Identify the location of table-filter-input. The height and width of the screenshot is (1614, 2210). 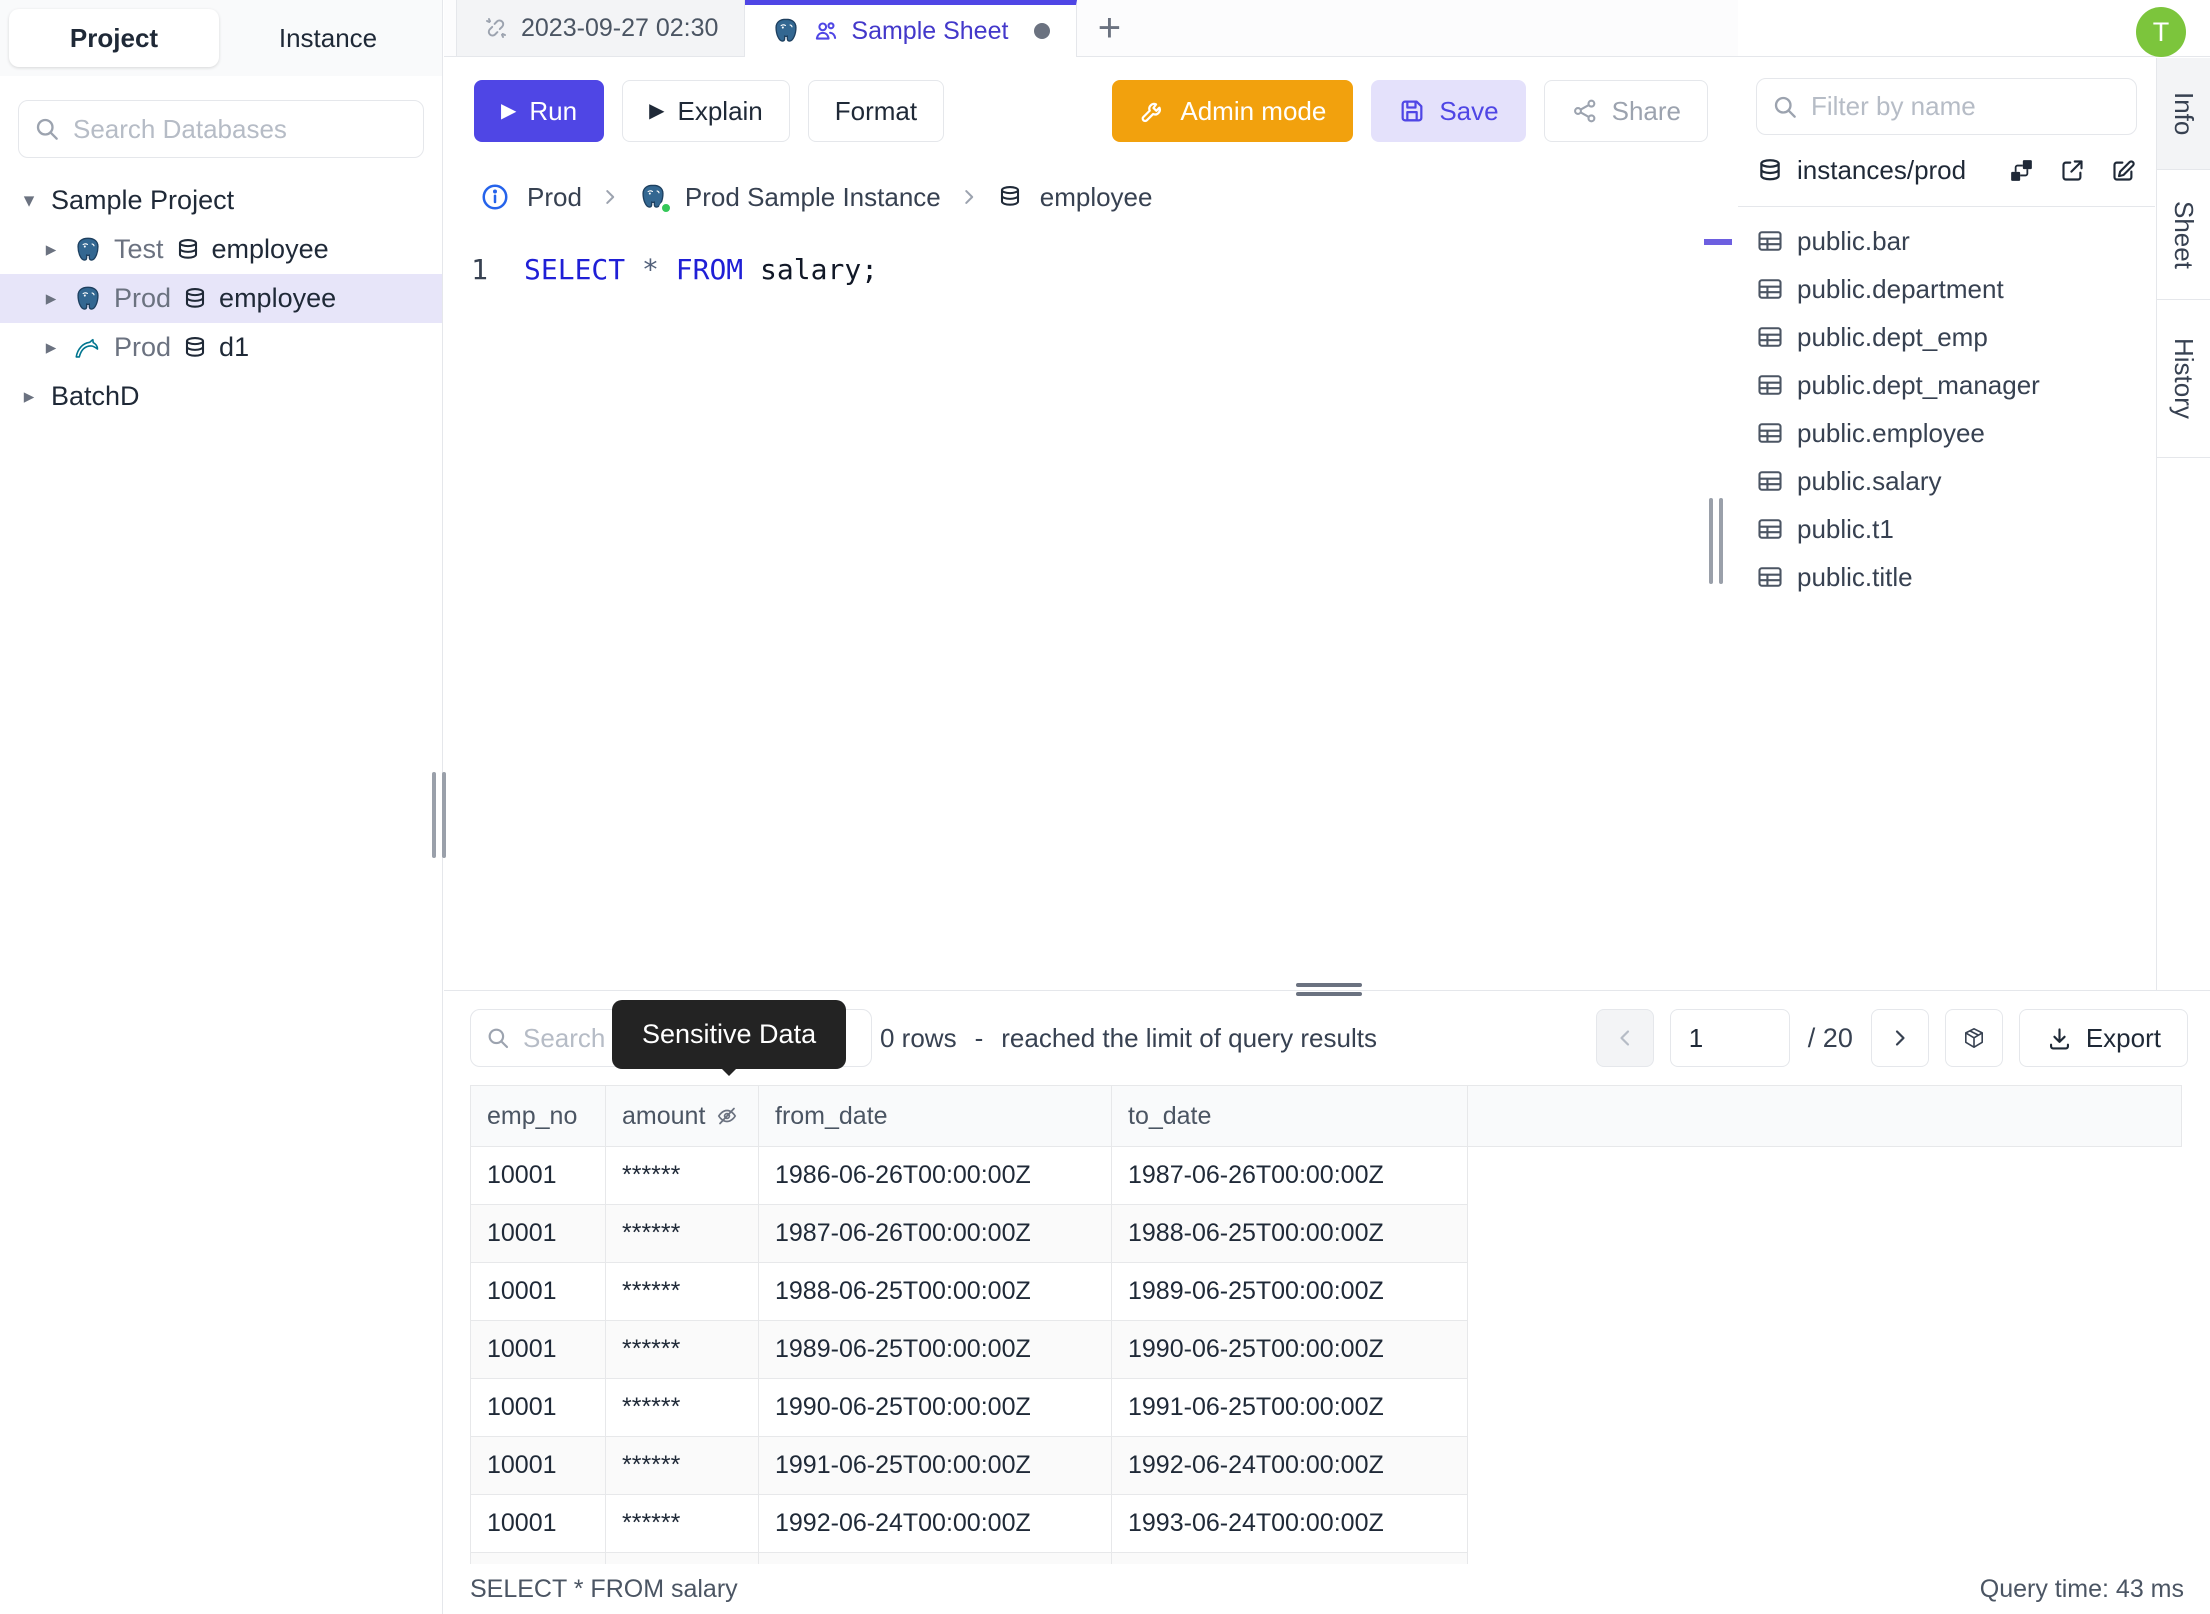
(1965, 106).